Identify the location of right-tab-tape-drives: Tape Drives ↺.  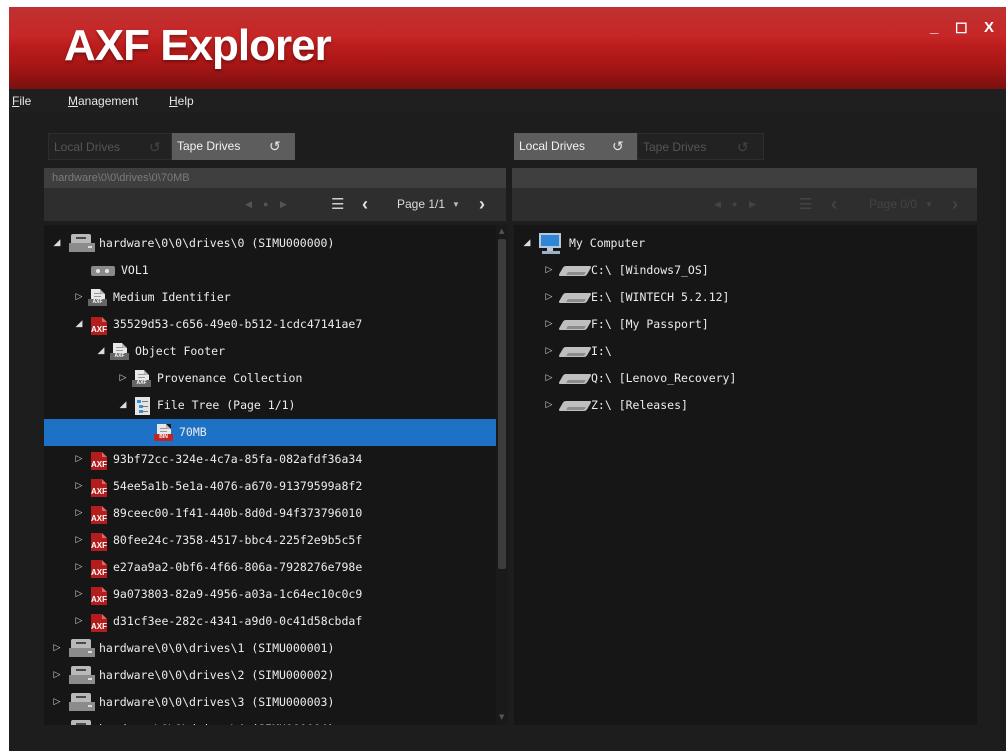
(700, 146).